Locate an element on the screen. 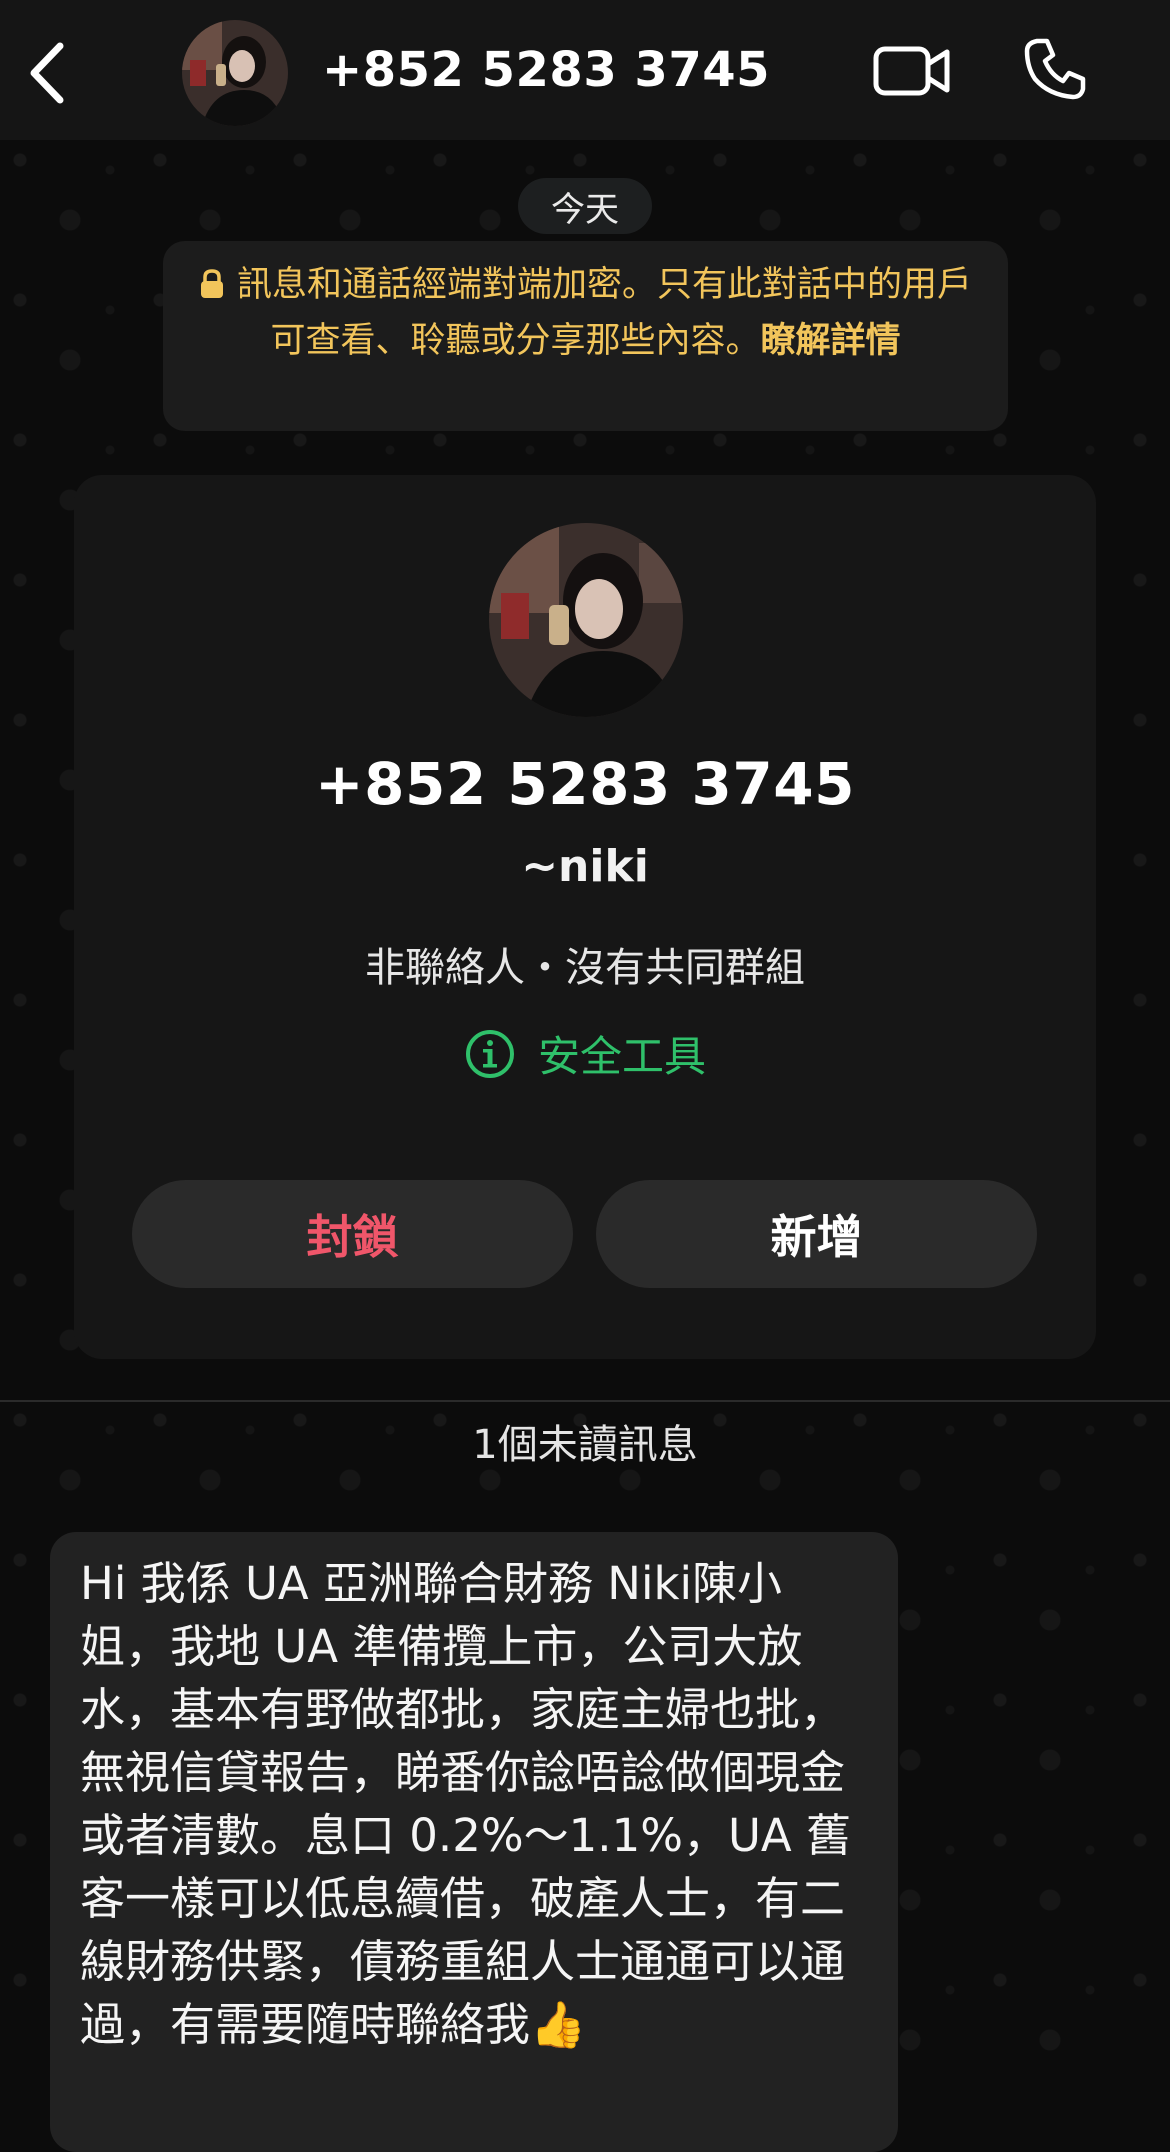 The width and height of the screenshot is (1170, 2152). video-camera-icon is located at coordinates (911, 71).